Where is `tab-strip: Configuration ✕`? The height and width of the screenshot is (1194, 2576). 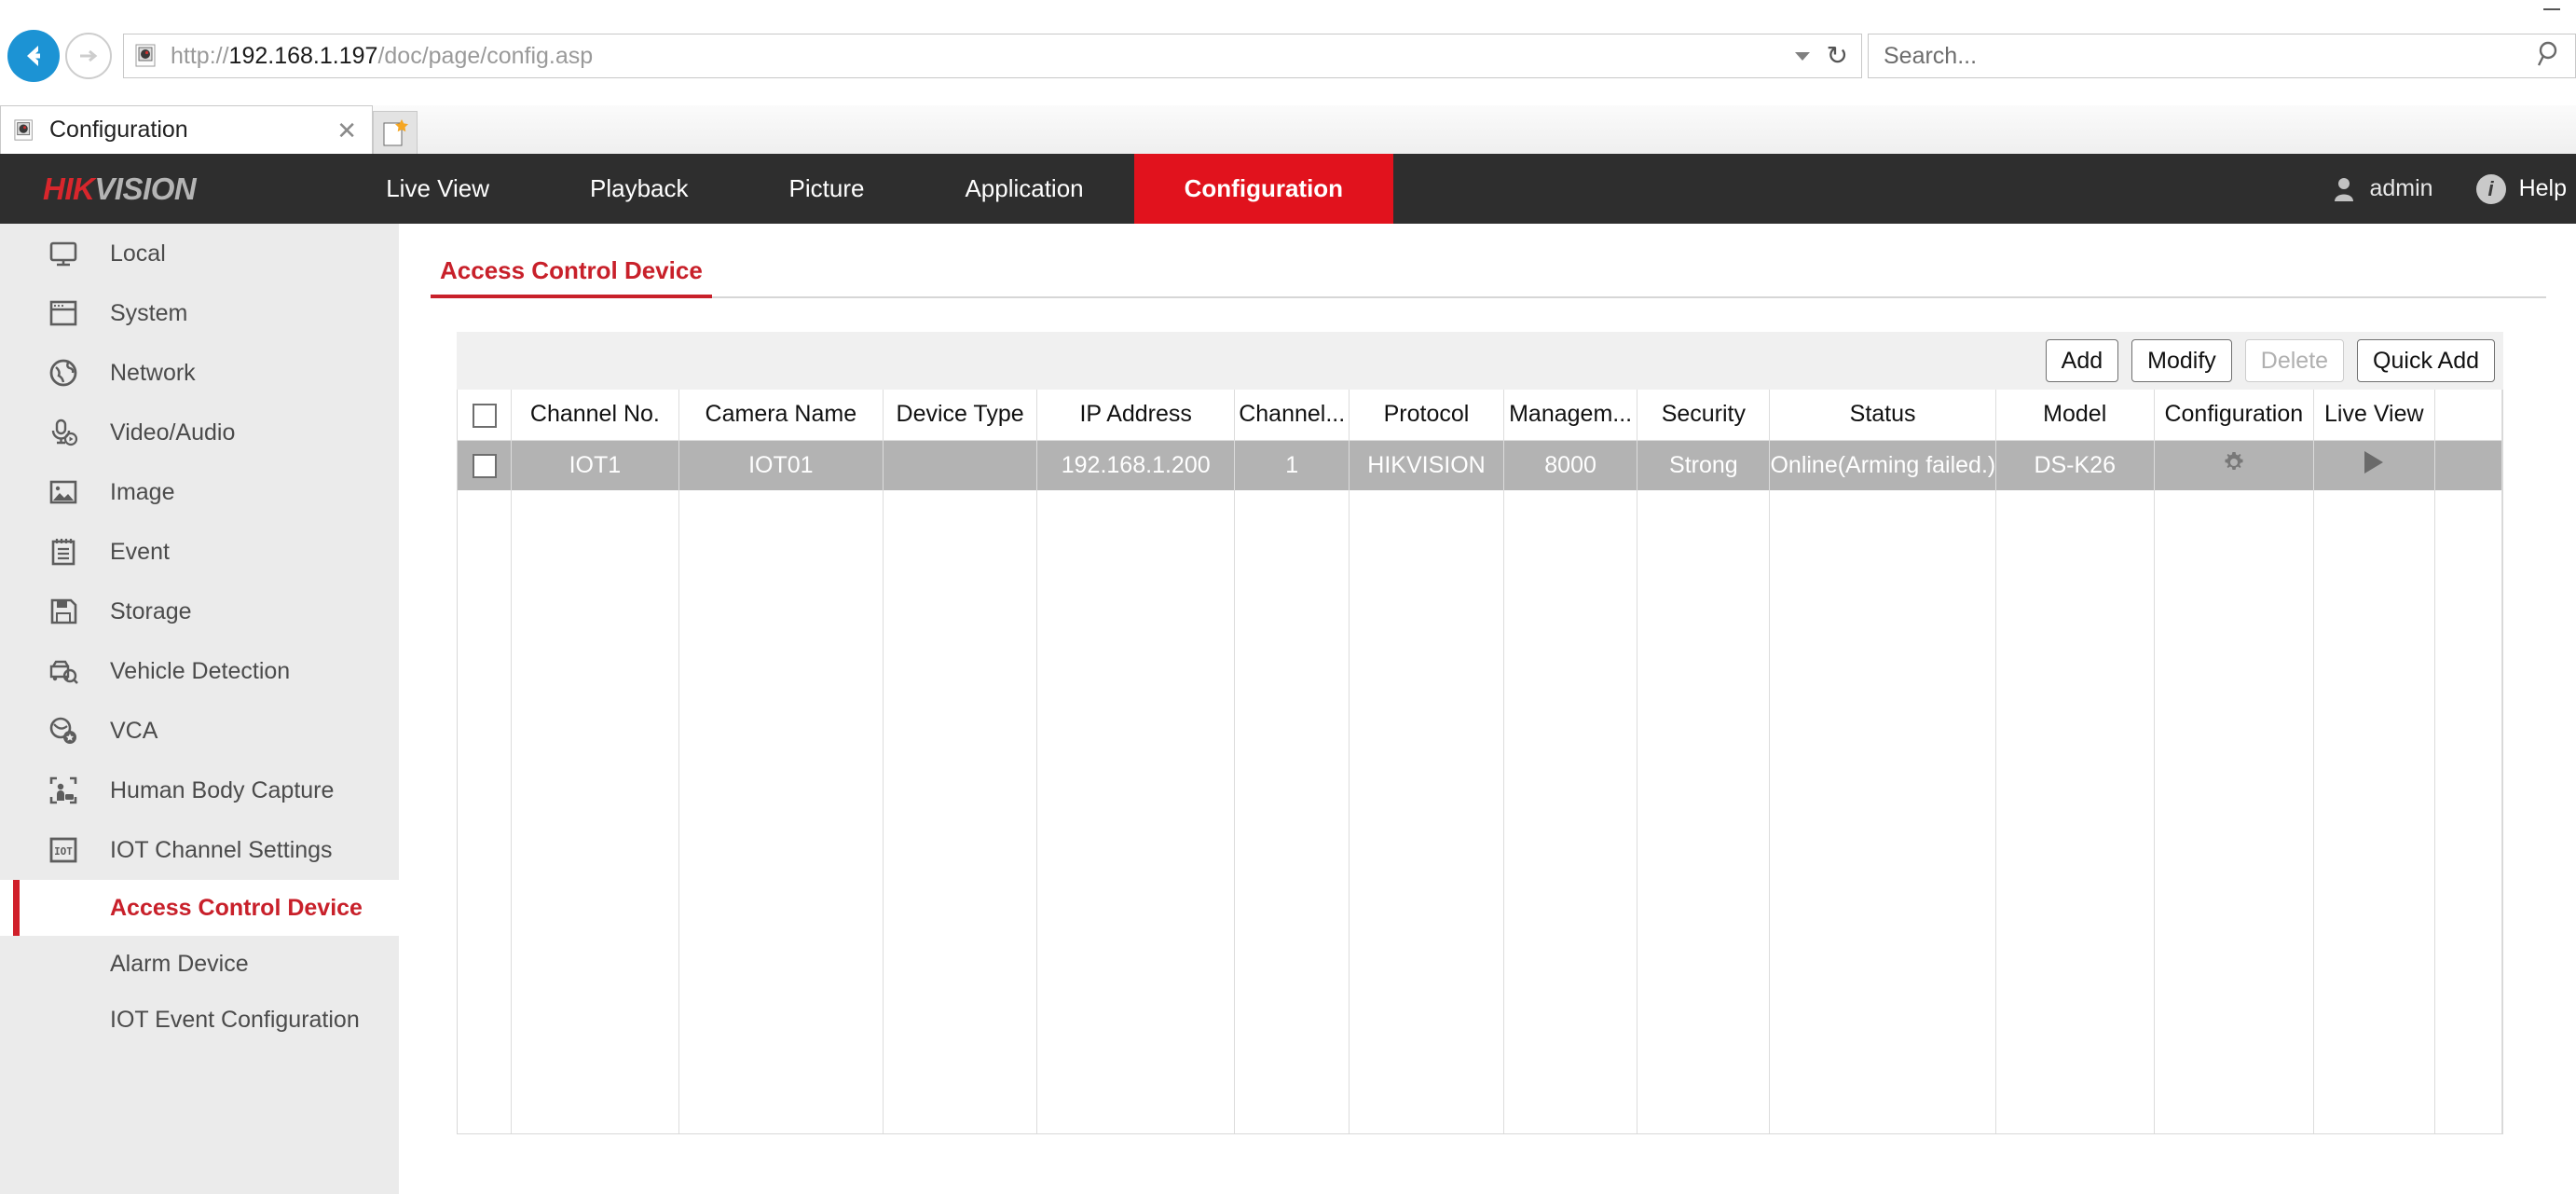
tab-strip: Configuration ✕ is located at coordinates (1288, 129).